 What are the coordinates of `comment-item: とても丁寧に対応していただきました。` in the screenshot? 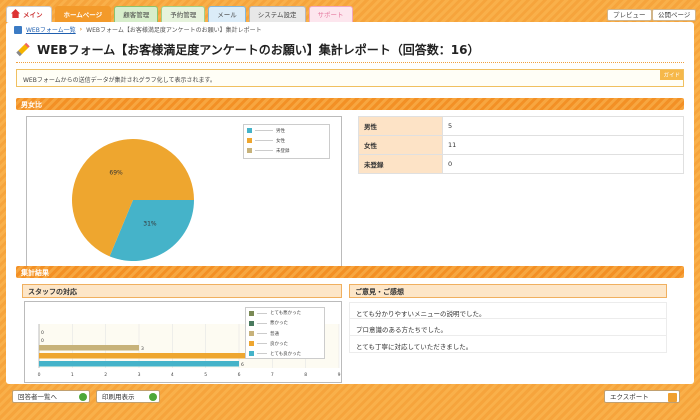 It's located at (508, 344).